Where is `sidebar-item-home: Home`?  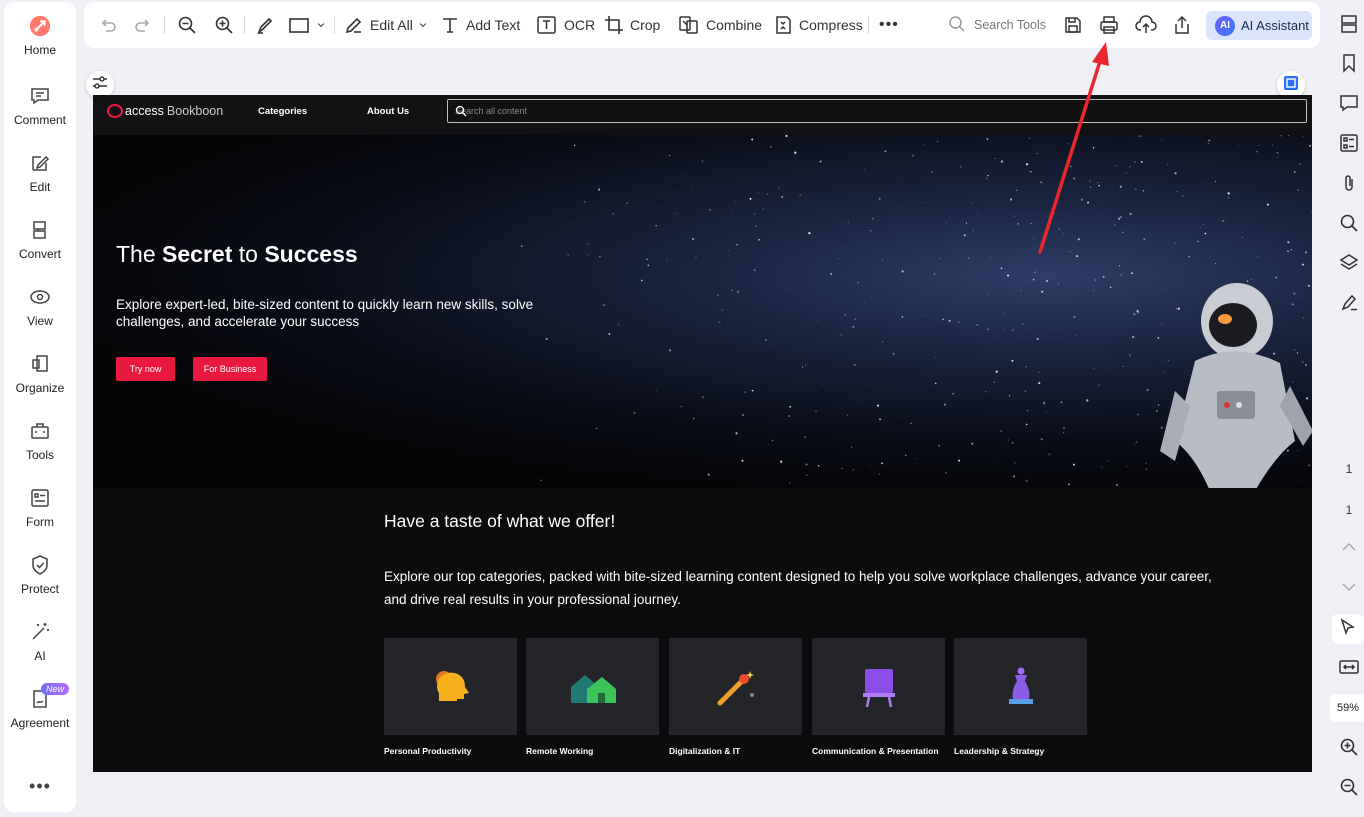 sidebar-item-home: Home is located at coordinates (40, 39).